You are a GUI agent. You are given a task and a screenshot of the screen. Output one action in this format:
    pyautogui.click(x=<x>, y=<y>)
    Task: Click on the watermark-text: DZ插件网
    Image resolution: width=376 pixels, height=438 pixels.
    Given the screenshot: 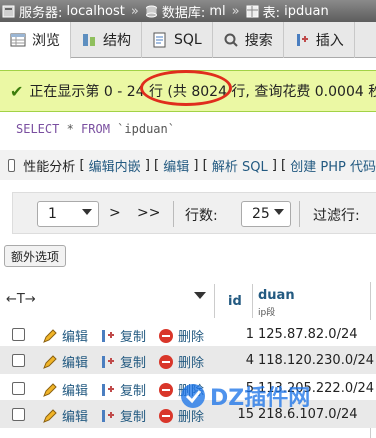 What is the action you would take?
    pyautogui.click(x=260, y=398)
    